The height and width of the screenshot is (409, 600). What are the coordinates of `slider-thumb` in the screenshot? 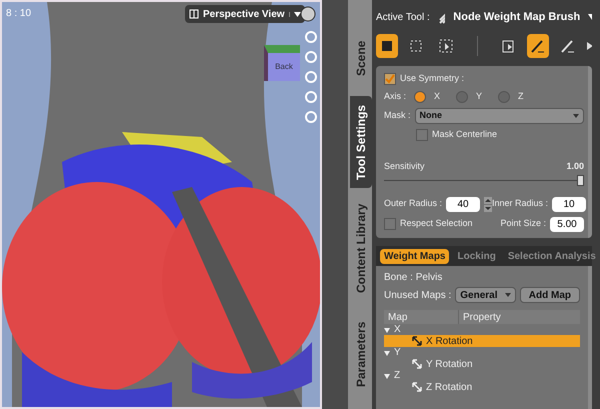 It's located at (580, 180).